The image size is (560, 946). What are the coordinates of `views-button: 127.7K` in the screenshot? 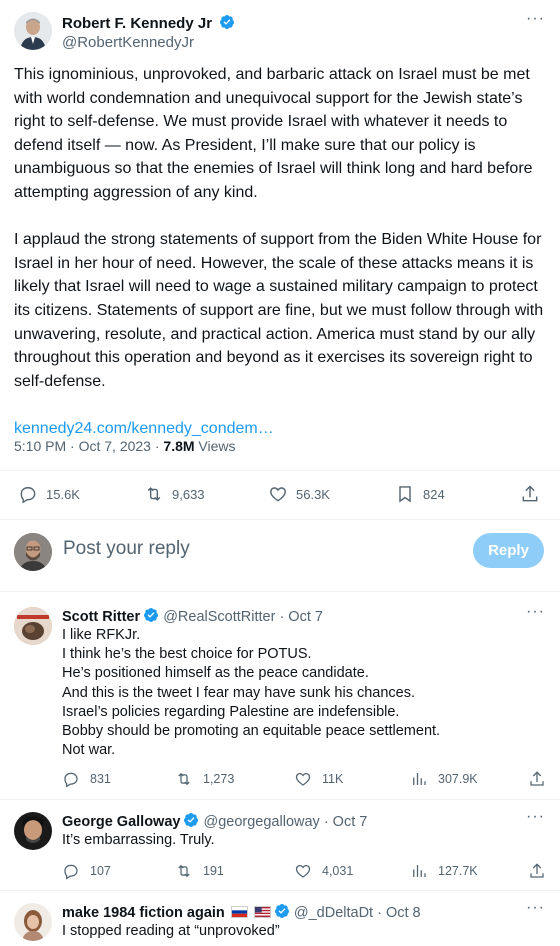 It's located at (444, 871).